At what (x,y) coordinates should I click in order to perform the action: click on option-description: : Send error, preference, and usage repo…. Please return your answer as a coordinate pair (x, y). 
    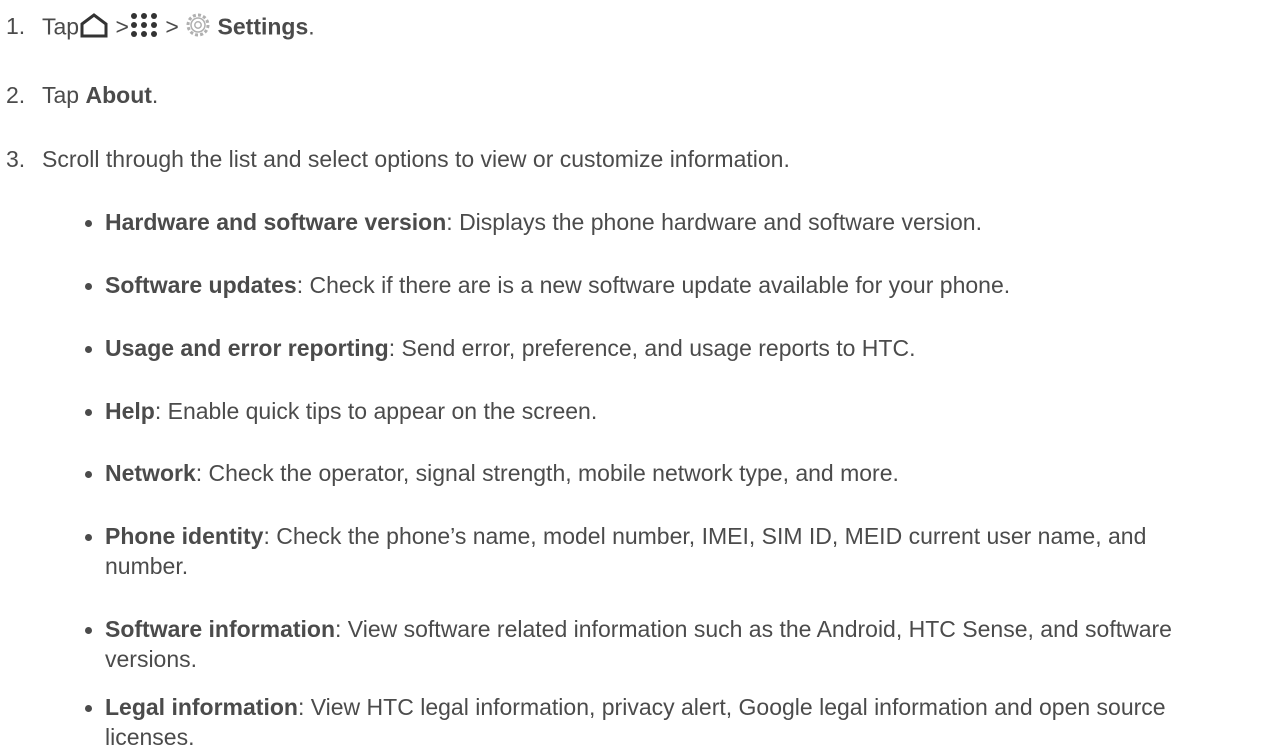
    Looking at the image, I should click on (652, 348).